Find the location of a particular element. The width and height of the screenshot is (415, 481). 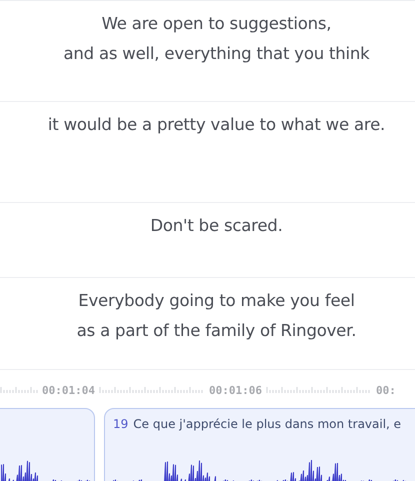

clip-number: 19 is located at coordinates (120, 424).